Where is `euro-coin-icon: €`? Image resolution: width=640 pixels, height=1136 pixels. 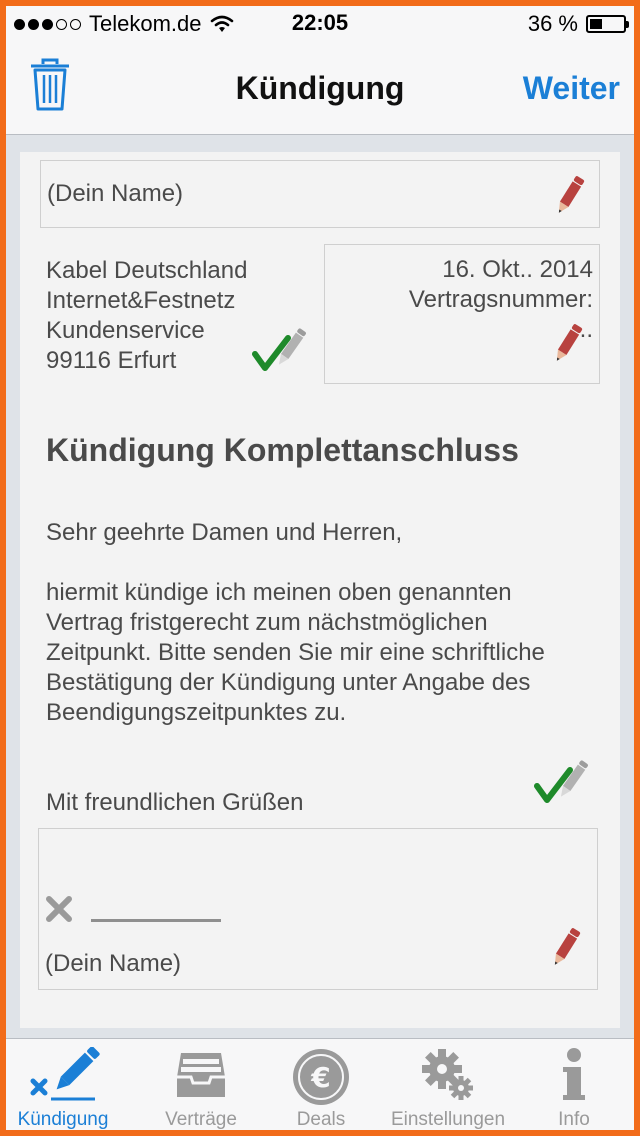
euro-coin-icon: € is located at coordinates (321, 1077).